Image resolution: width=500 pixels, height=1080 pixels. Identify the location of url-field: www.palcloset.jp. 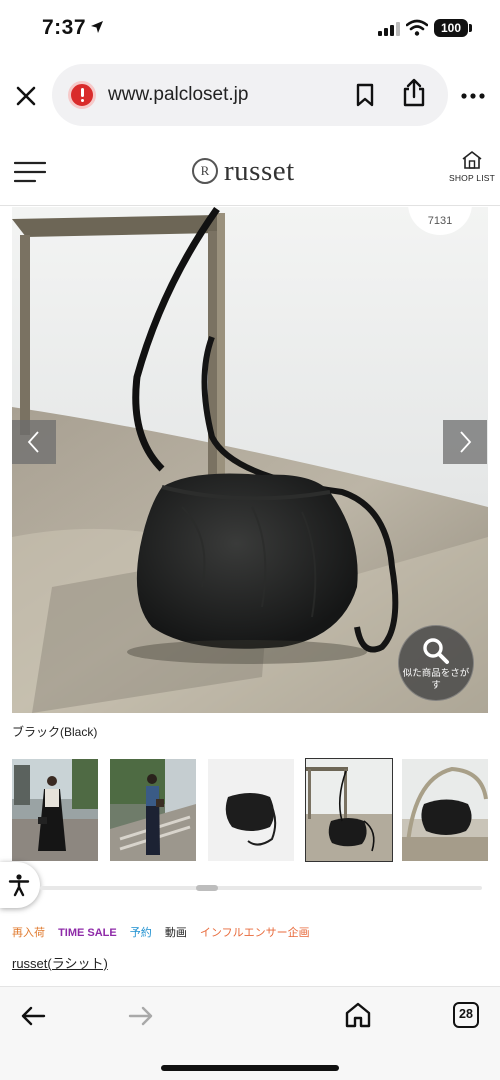
(250, 95).